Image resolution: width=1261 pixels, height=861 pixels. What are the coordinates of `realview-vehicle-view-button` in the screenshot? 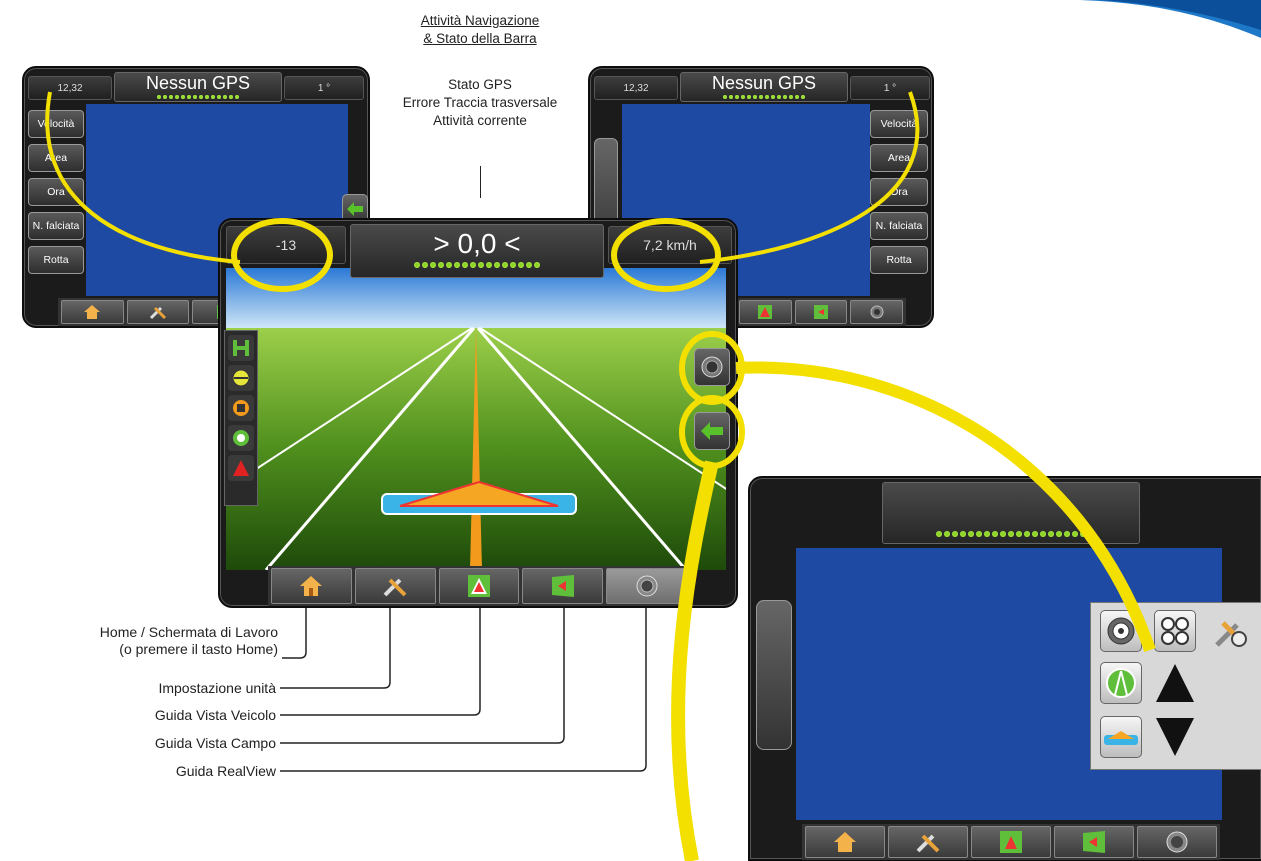 It's located at (1011, 842).